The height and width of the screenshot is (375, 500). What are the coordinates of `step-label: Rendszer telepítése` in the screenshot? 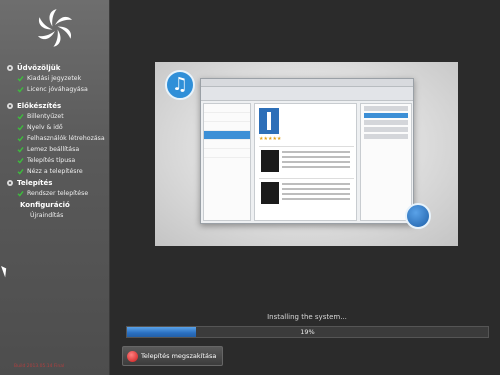 It's located at (58, 193).